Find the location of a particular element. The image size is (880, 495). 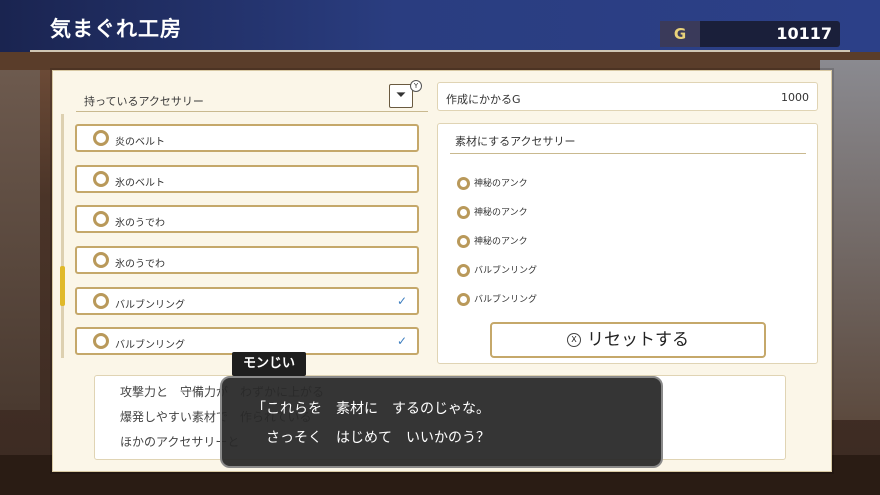

dialog-line: さっそく はじめて いいかのう？ is located at coordinates (378, 438).